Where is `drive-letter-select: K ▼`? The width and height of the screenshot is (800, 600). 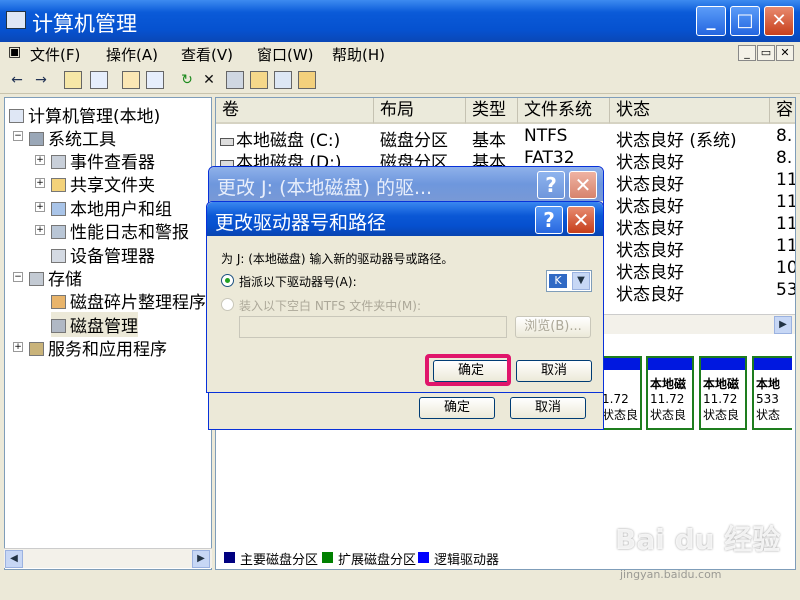
drive-letter-select: K ▼ is located at coordinates (569, 281).